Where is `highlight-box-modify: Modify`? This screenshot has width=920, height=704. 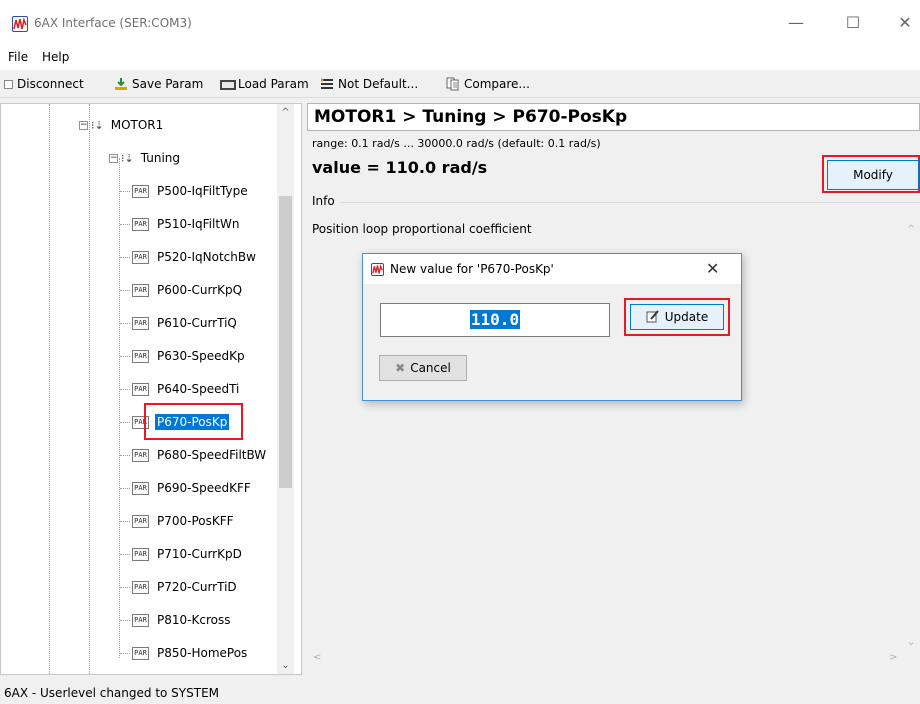 highlight-box-modify: Modify is located at coordinates (871, 174).